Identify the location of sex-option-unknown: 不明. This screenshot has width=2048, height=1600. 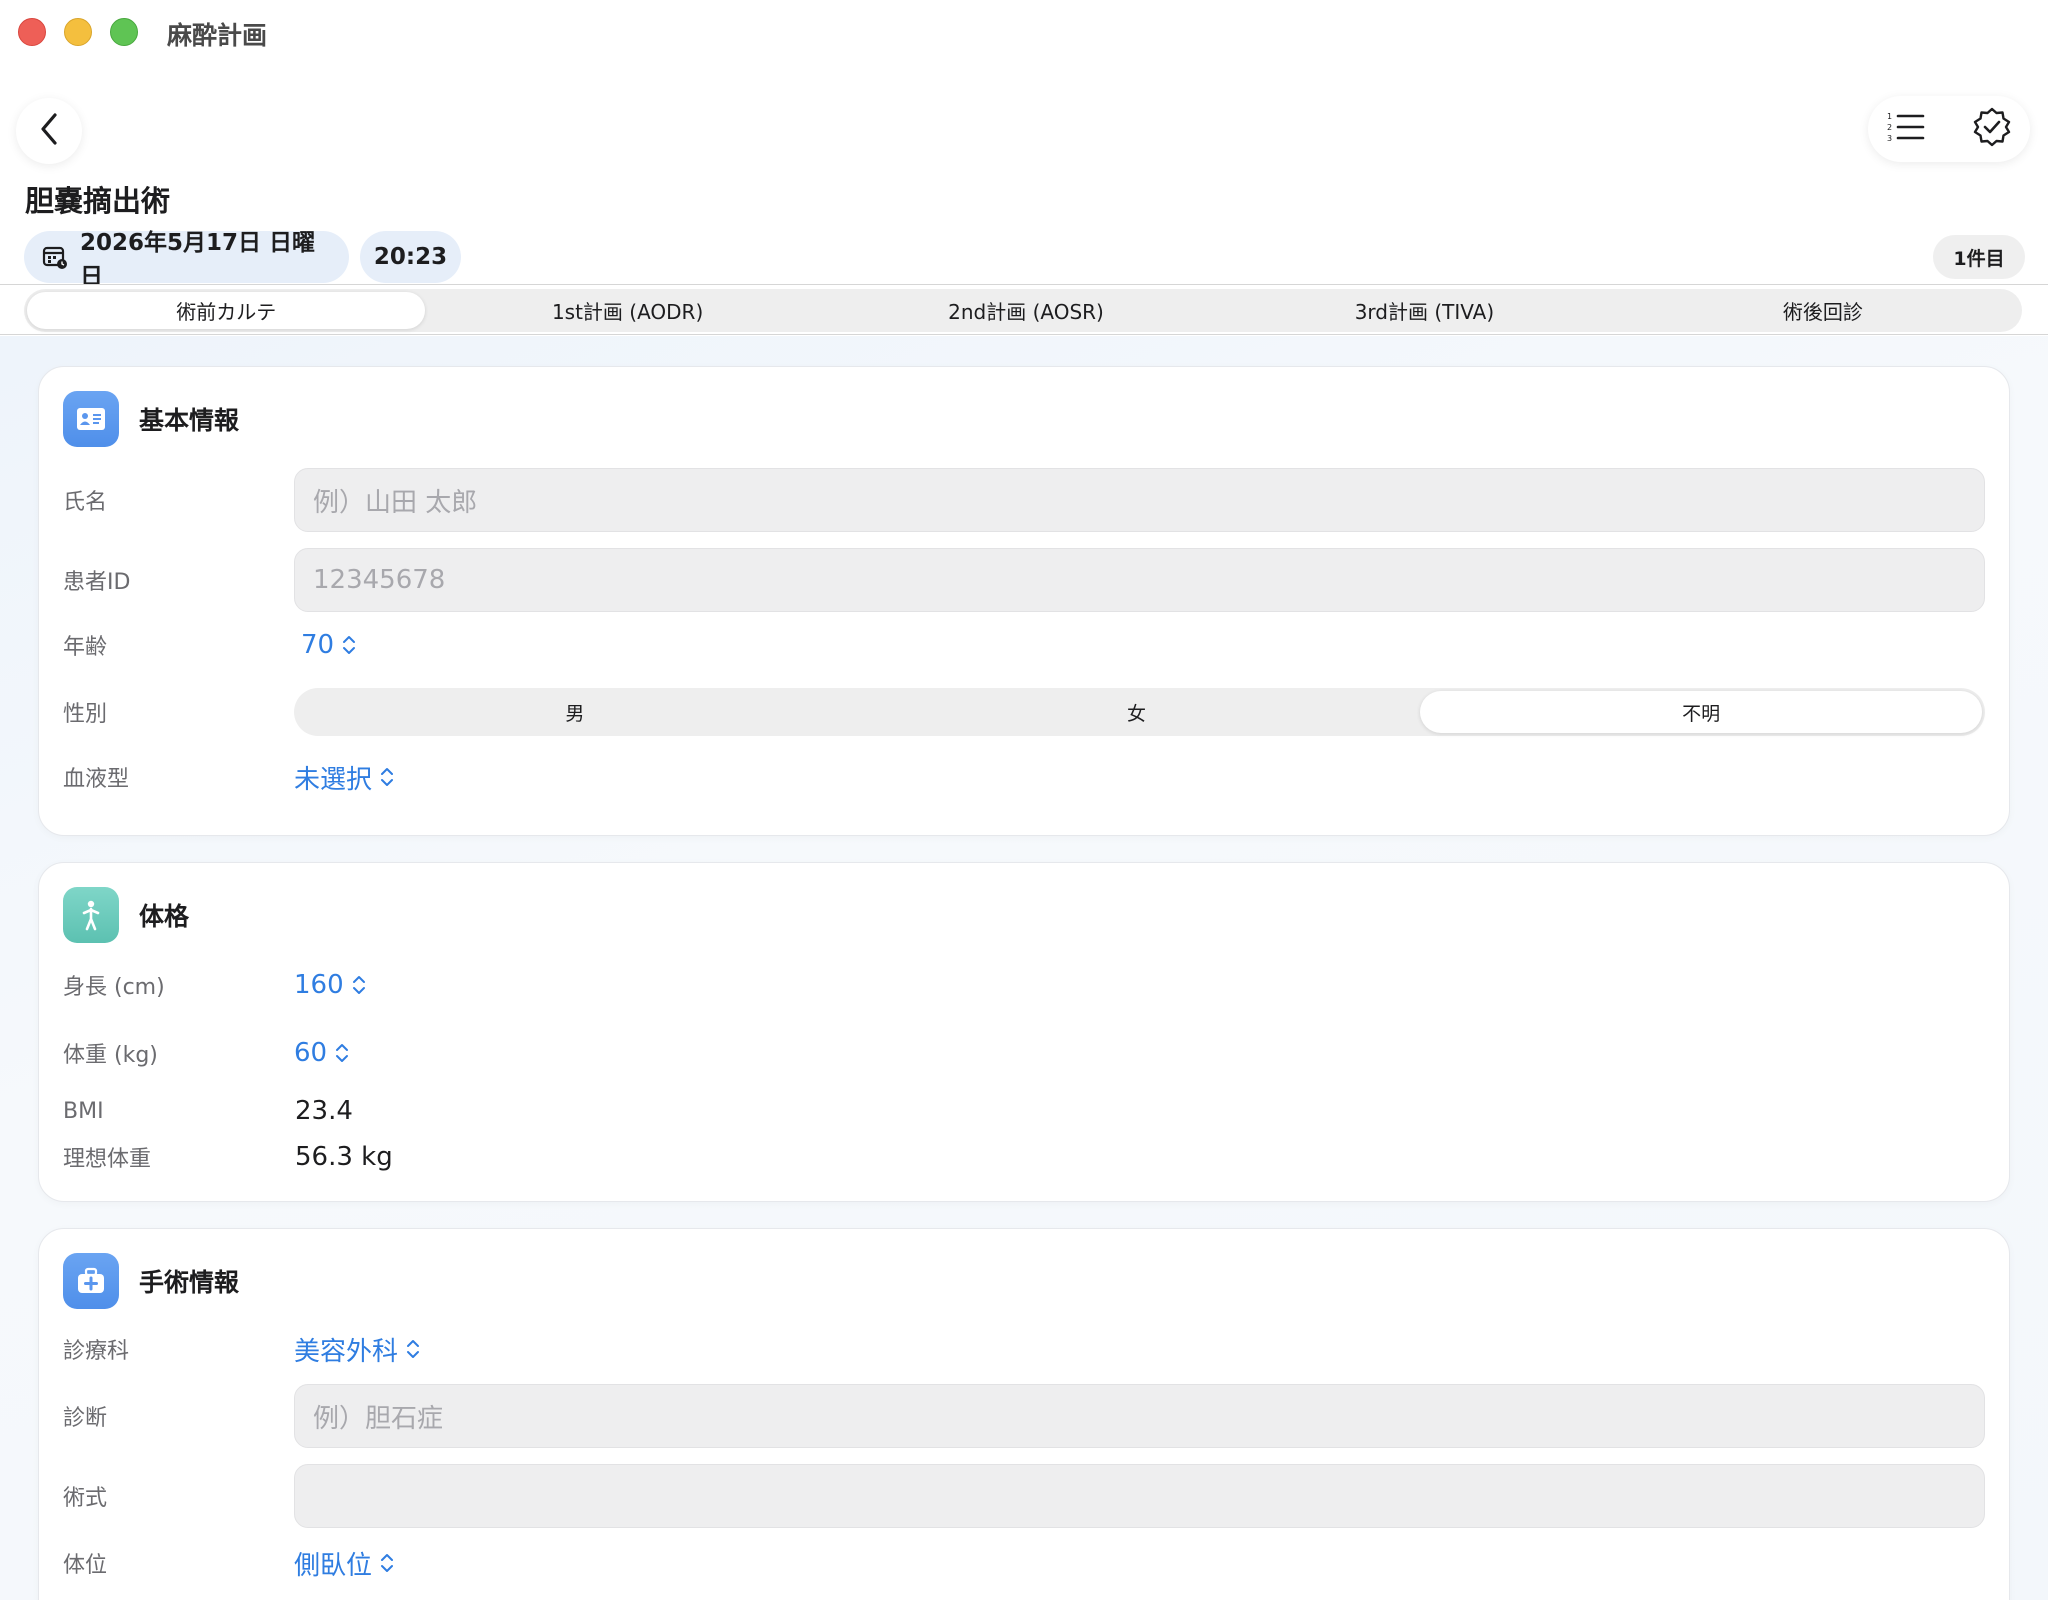
(1701, 712).